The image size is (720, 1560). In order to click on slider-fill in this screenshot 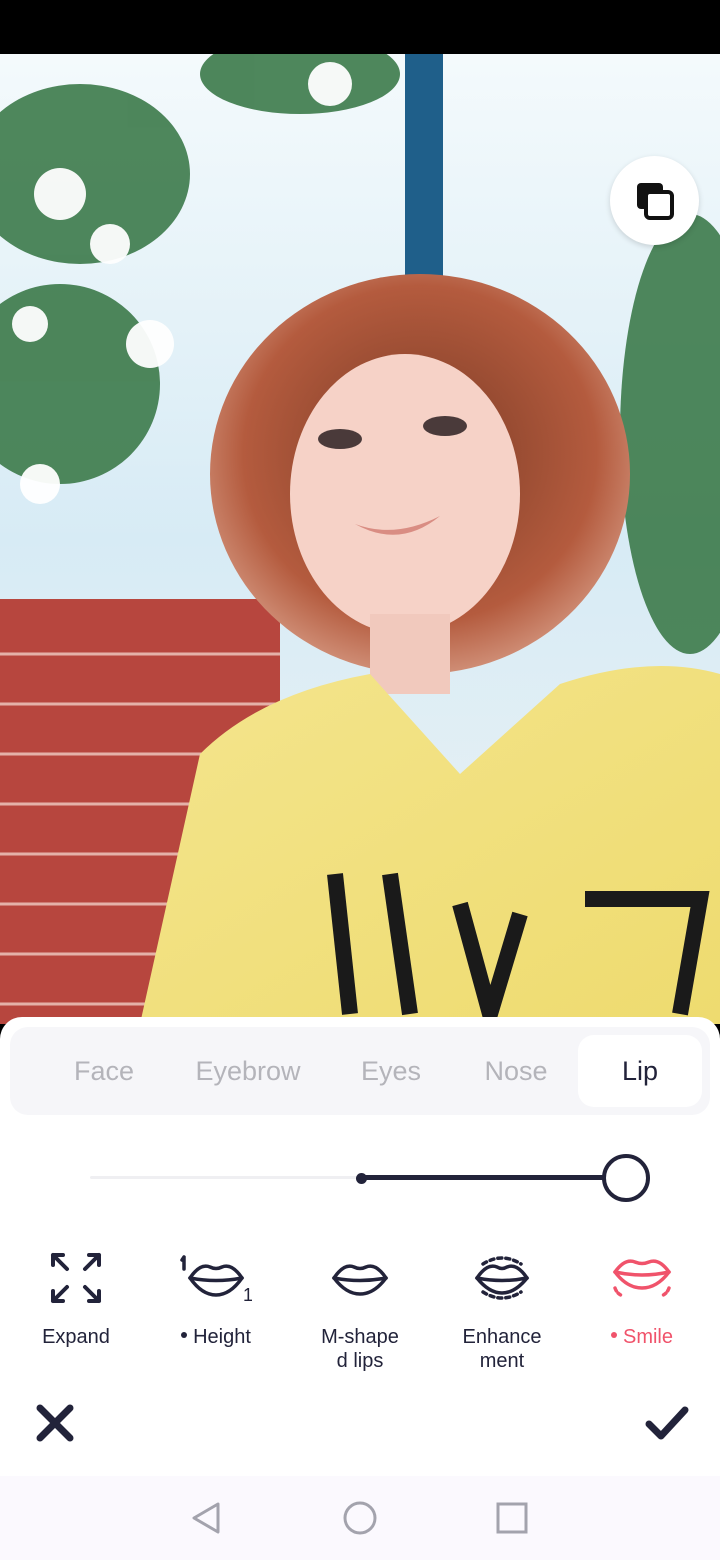, I will do `click(485, 1177)`.